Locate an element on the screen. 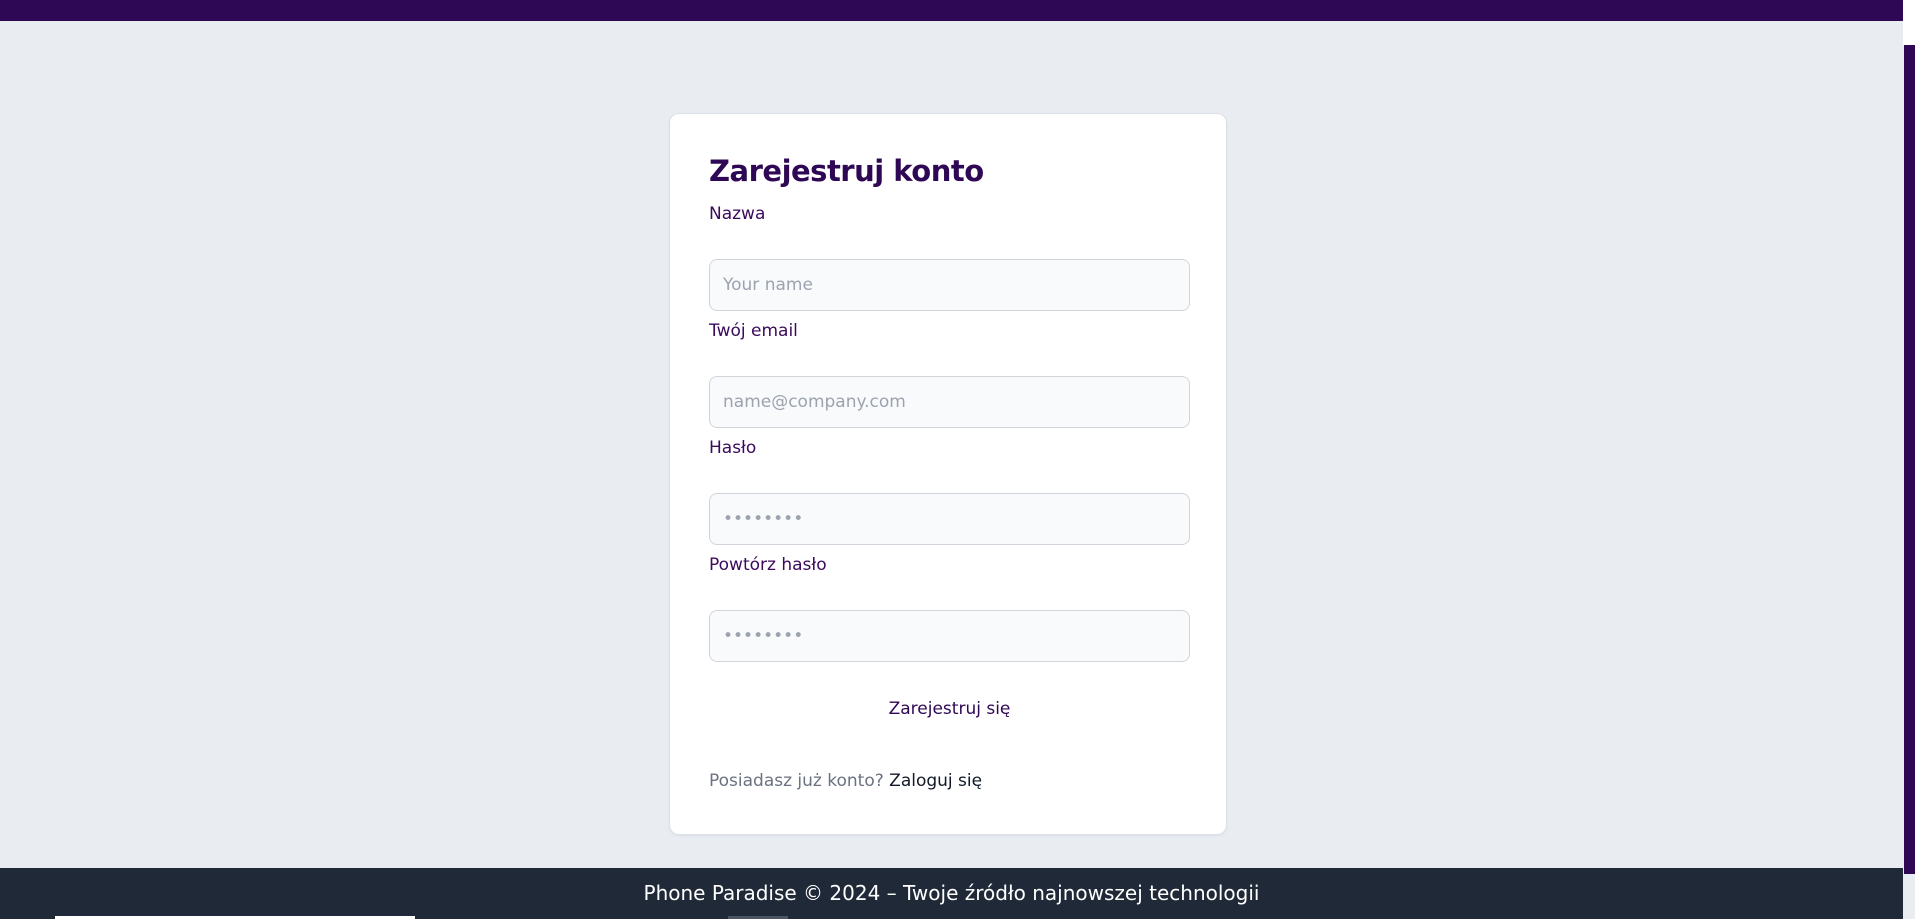  login-prompt-line: Posiadasz już konto? Zaloguj się is located at coordinates (845, 781).